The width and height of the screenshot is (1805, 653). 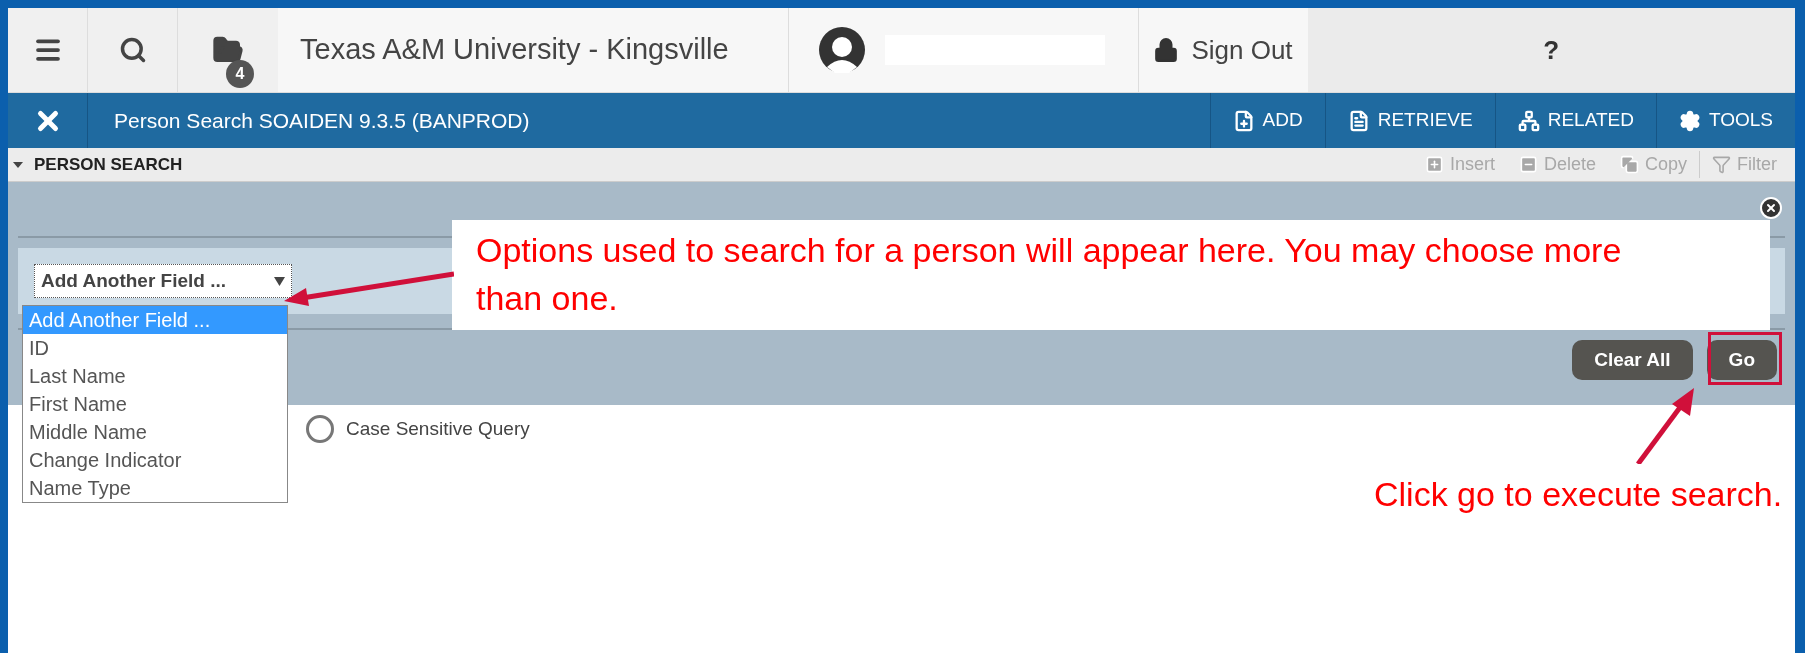 I want to click on user-avatar-icon, so click(x=841, y=50).